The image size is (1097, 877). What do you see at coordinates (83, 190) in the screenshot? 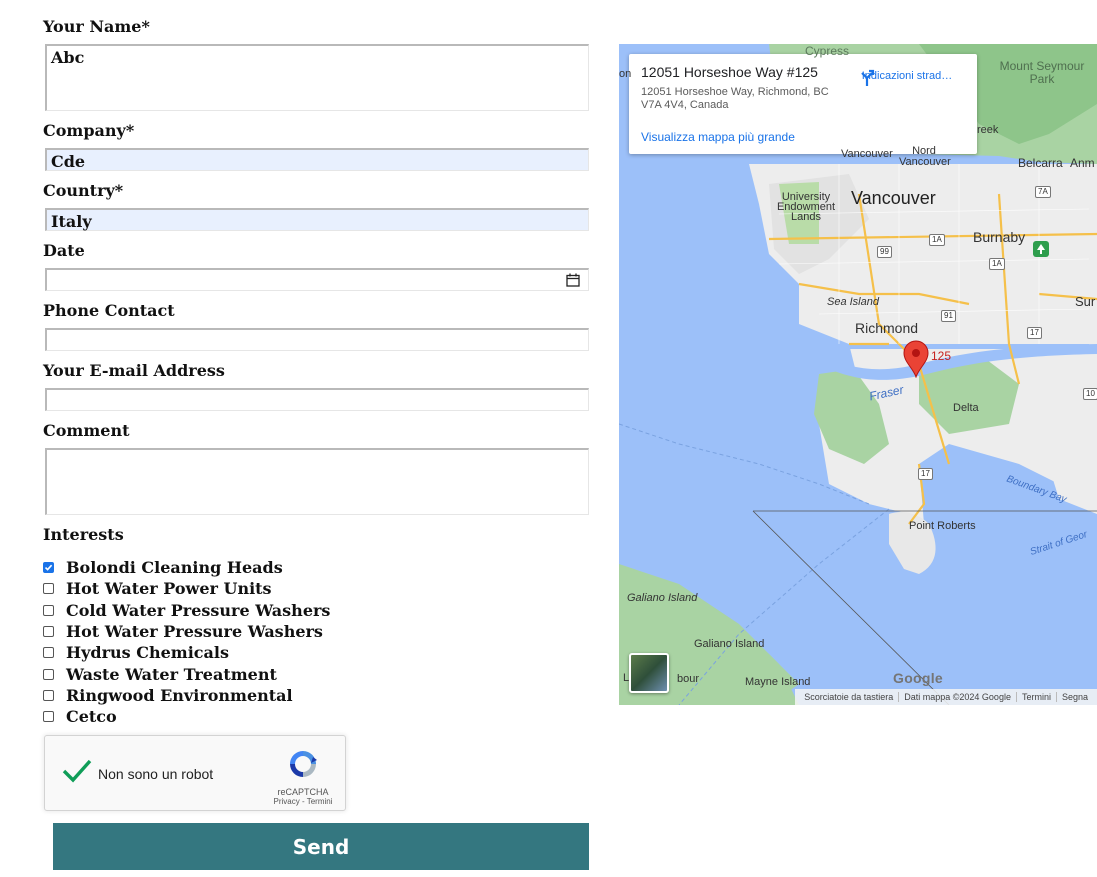
I see `country-label: Country*` at bounding box center [83, 190].